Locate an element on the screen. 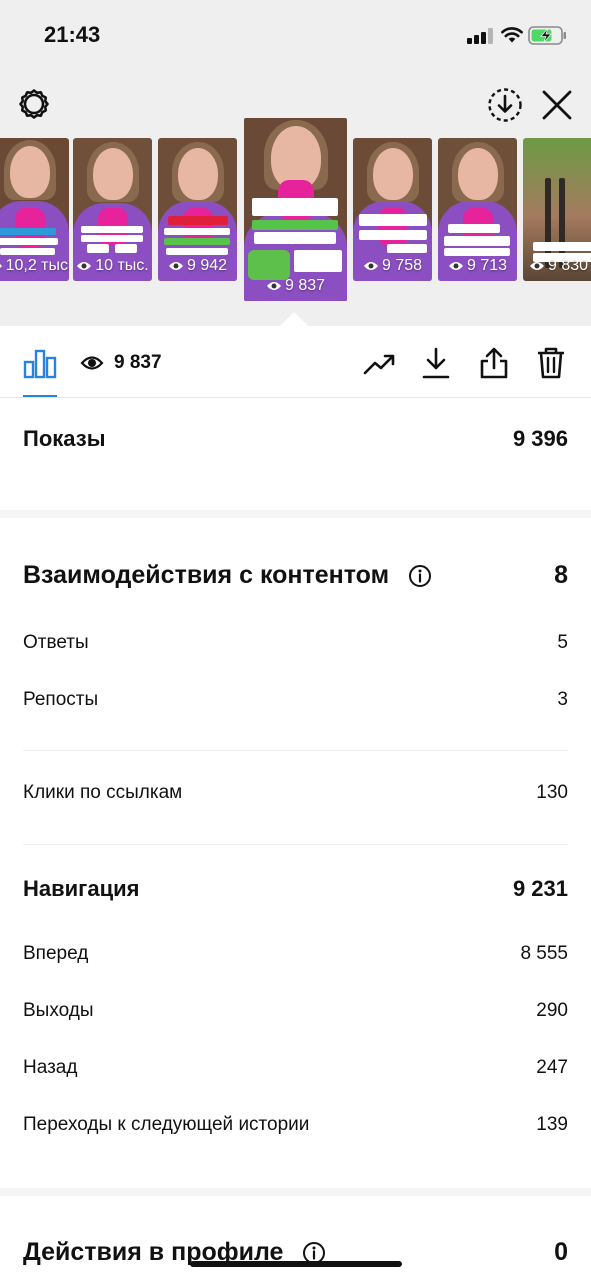 This screenshot has height=1280, width=591. exits-value: 290 is located at coordinates (552, 1010).